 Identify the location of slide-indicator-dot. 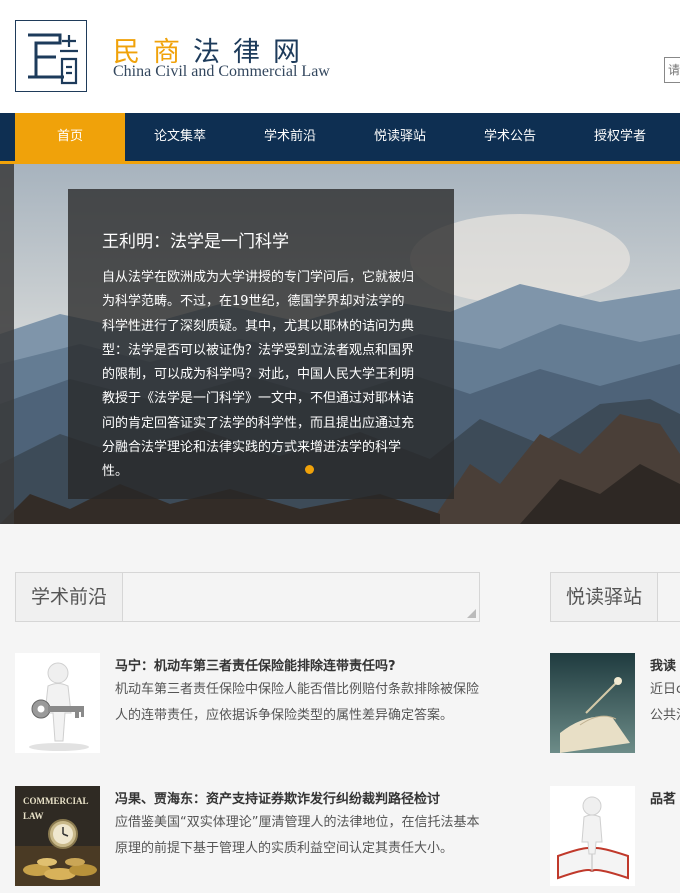
(309, 469).